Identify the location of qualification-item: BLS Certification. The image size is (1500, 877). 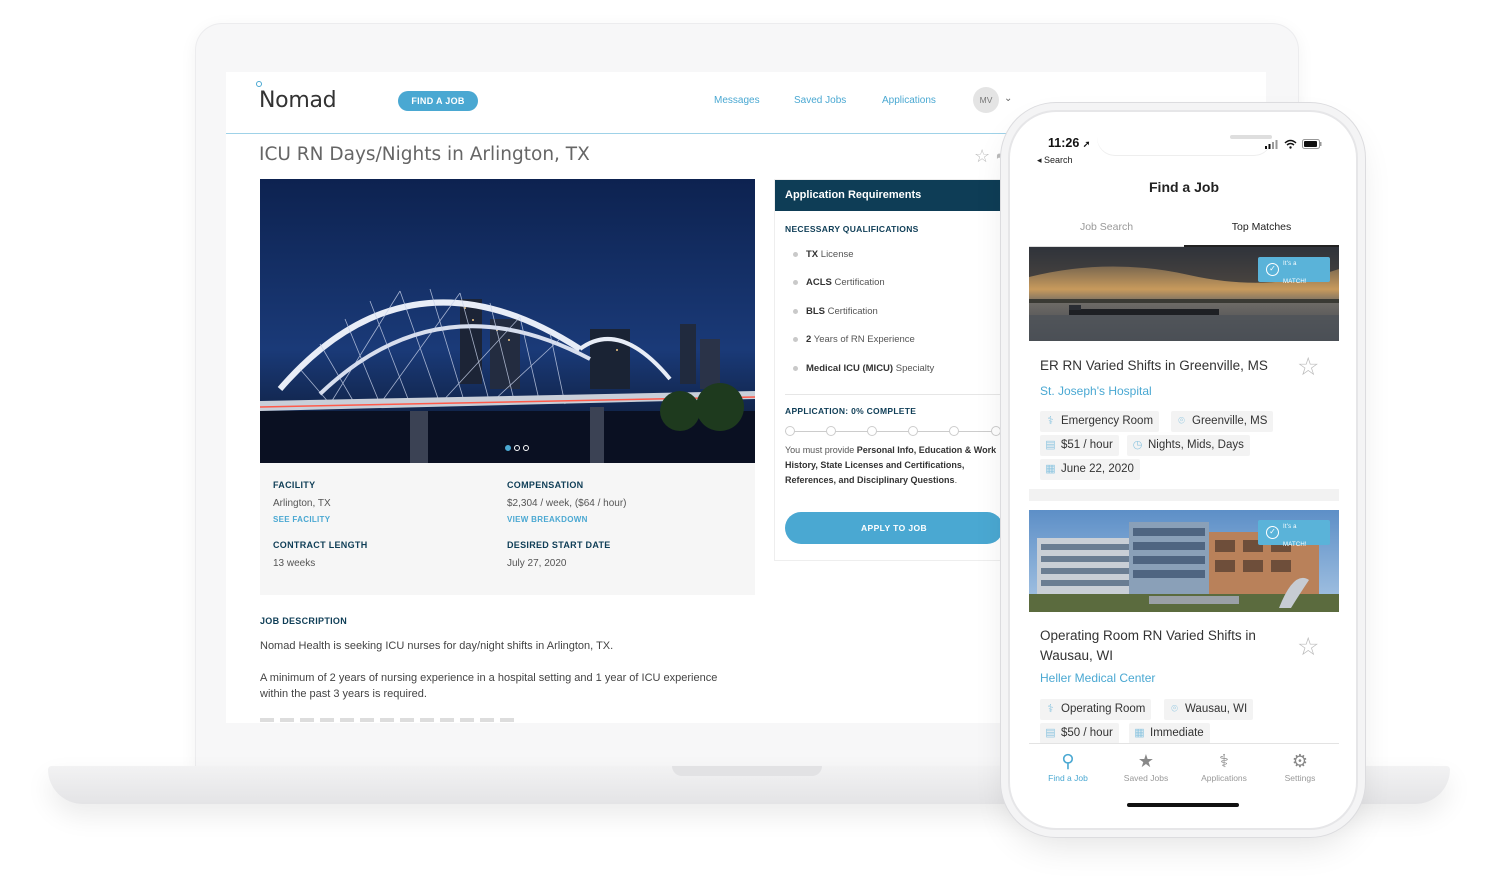
(835, 311).